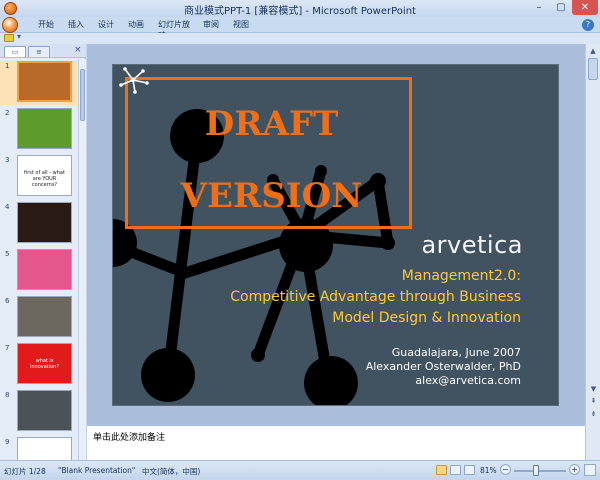 The image size is (600, 480). I want to click on maximize-button: ▢, so click(561, 7).